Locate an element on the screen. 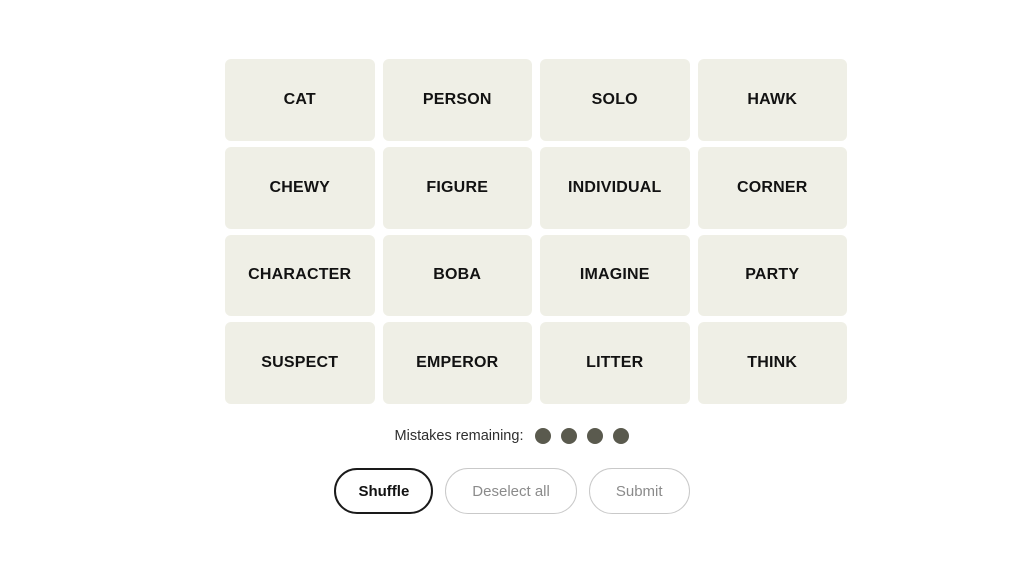  game-controls: Shuffle Deselect all Submit is located at coordinates (512, 491).